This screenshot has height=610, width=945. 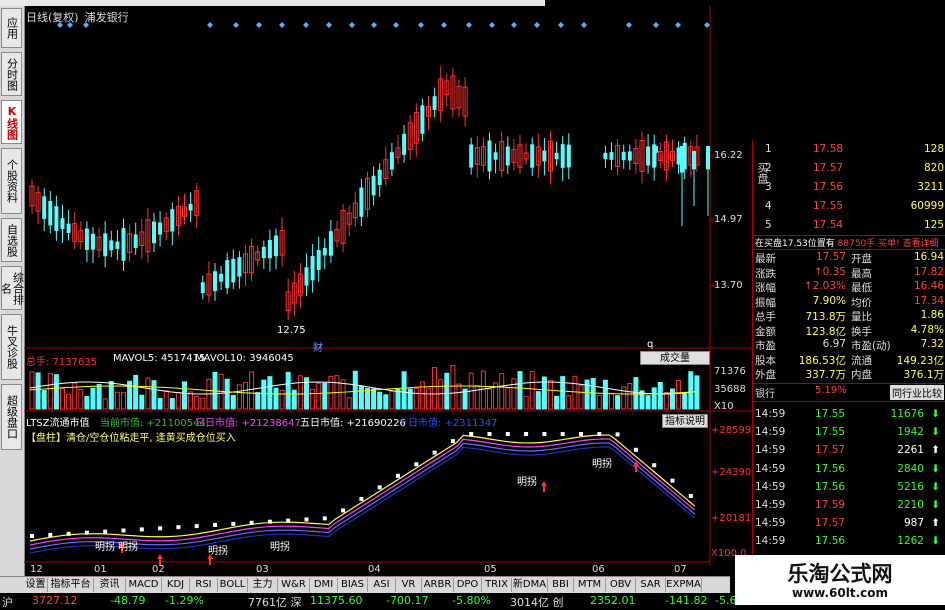 I want to click on orderbook-alert: 在买盘17.53位置有 88750手 买单! 查看详细, so click(x=850, y=242).